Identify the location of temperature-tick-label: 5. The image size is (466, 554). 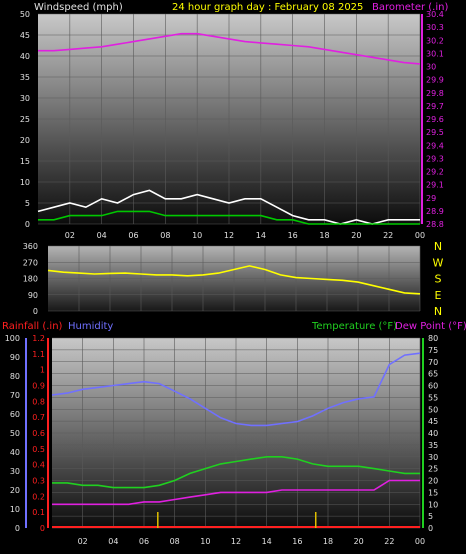
(430, 516).